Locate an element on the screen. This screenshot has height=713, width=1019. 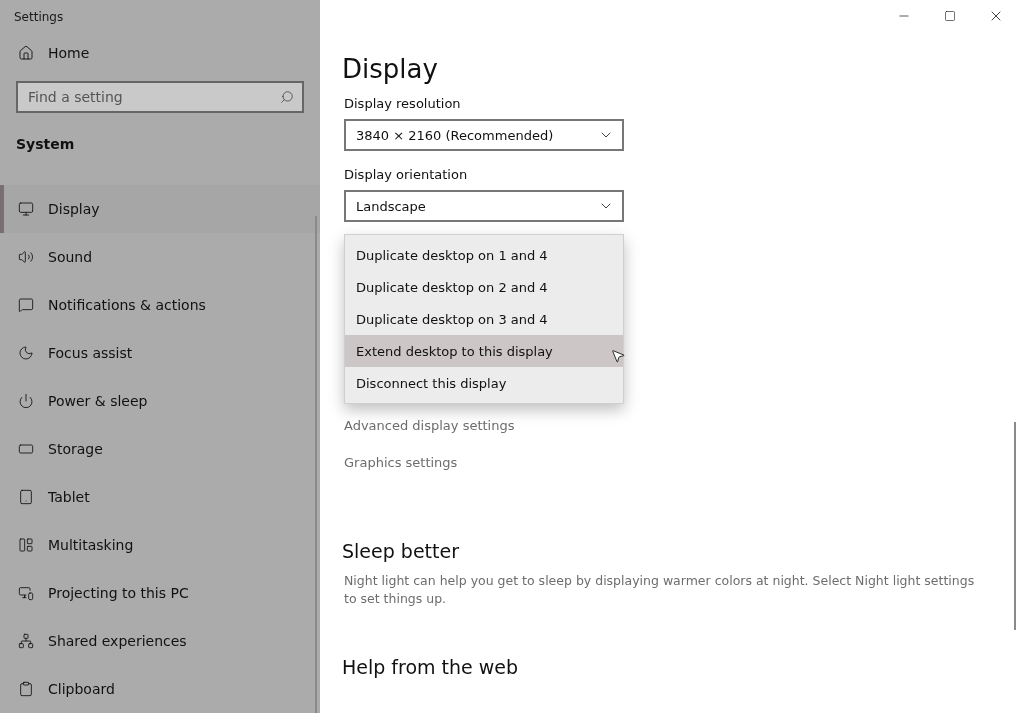
tablet-icon is located at coordinates (26, 497).